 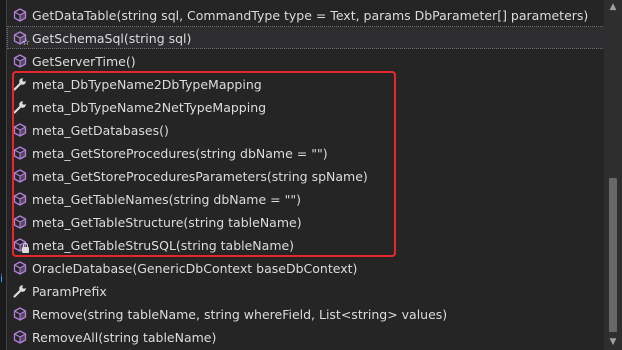 I want to click on completion-item-label: GetSchemaSql(string sql), so click(x=112, y=38).